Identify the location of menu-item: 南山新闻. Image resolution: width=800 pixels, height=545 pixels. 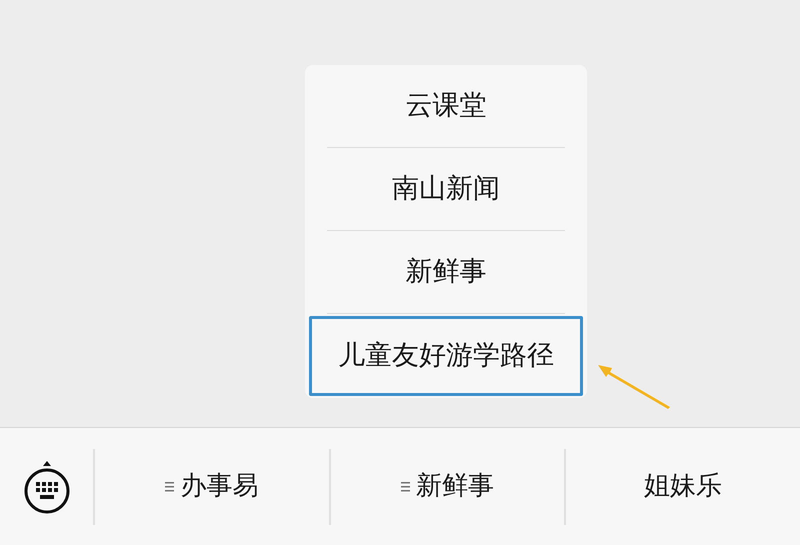
(446, 189).